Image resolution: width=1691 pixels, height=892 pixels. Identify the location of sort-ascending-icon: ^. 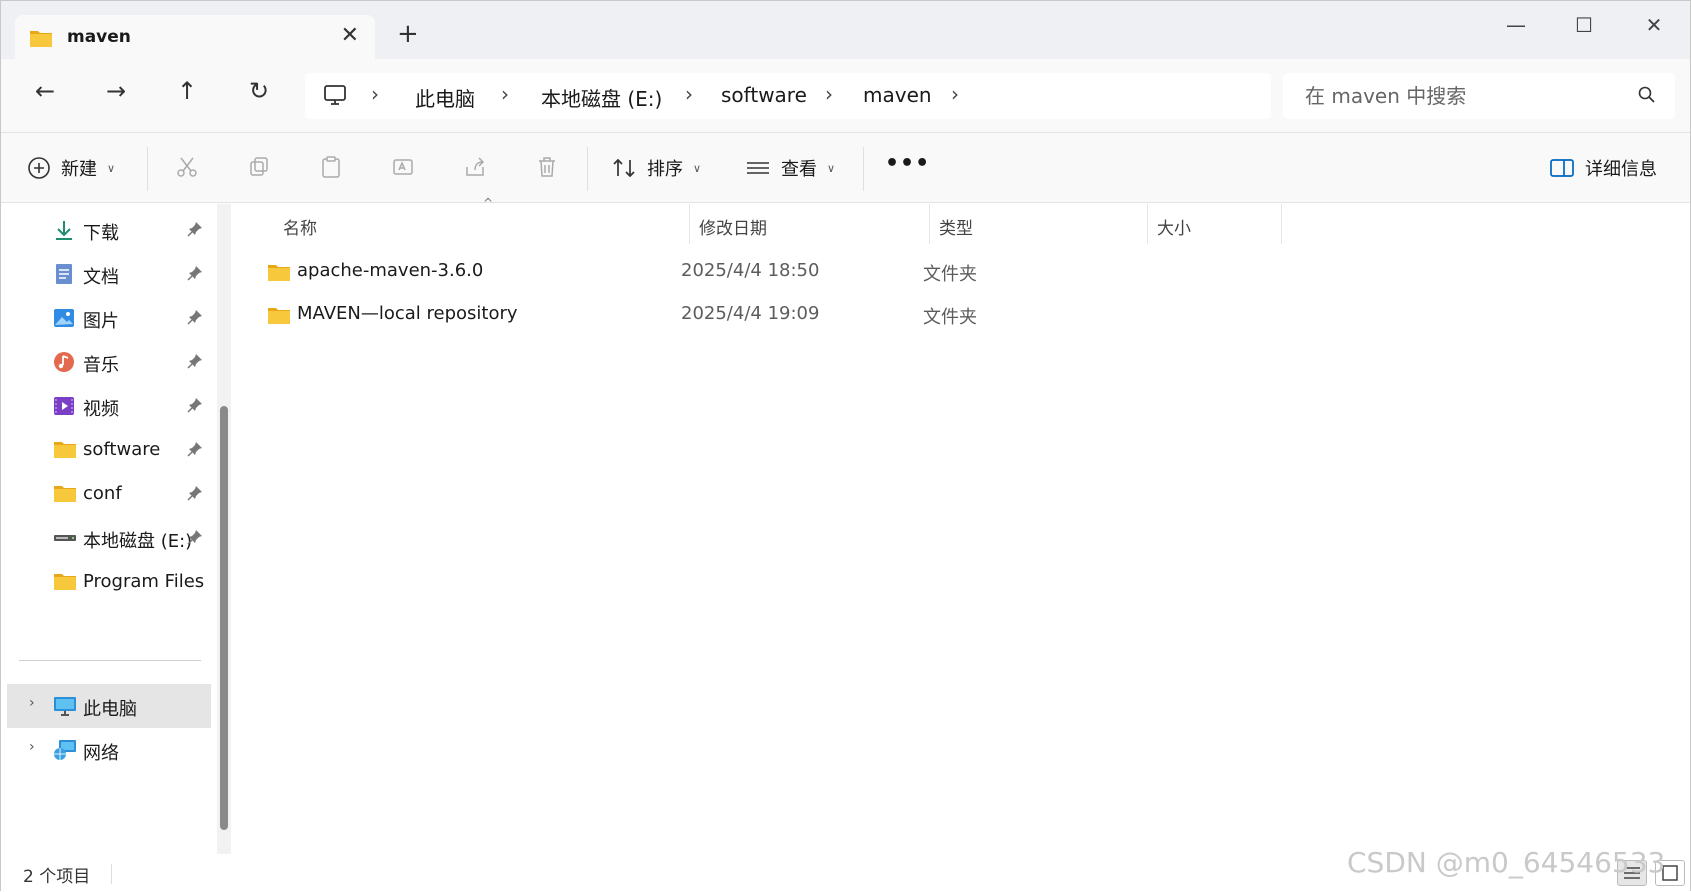
(488, 203).